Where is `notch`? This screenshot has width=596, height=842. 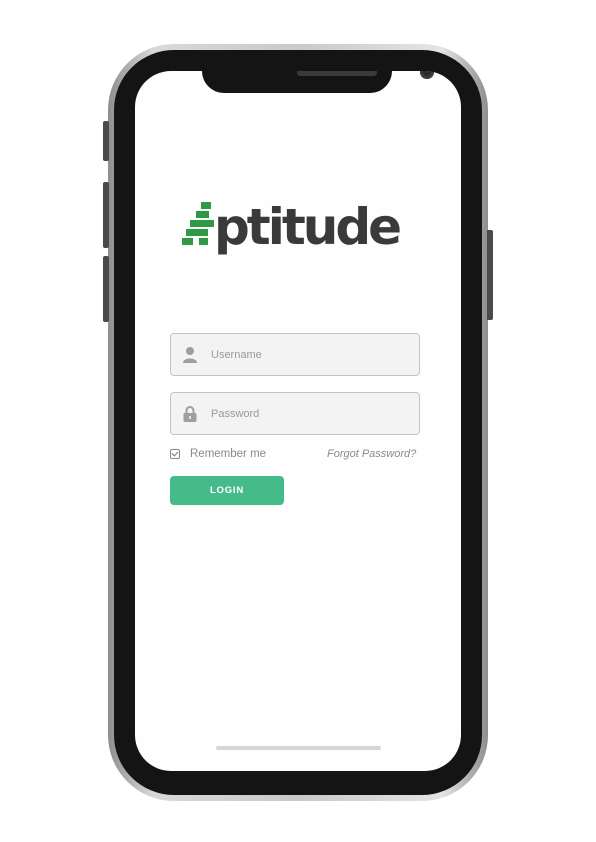
notch is located at coordinates (318, 82).